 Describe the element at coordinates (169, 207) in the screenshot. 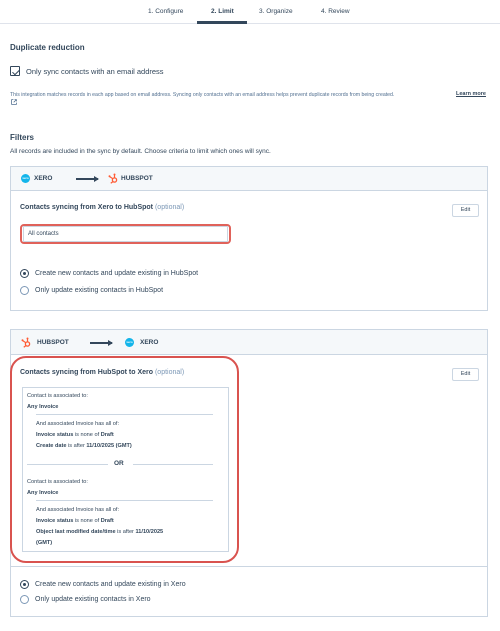

I see `card1-optional-label: (optional)` at that location.